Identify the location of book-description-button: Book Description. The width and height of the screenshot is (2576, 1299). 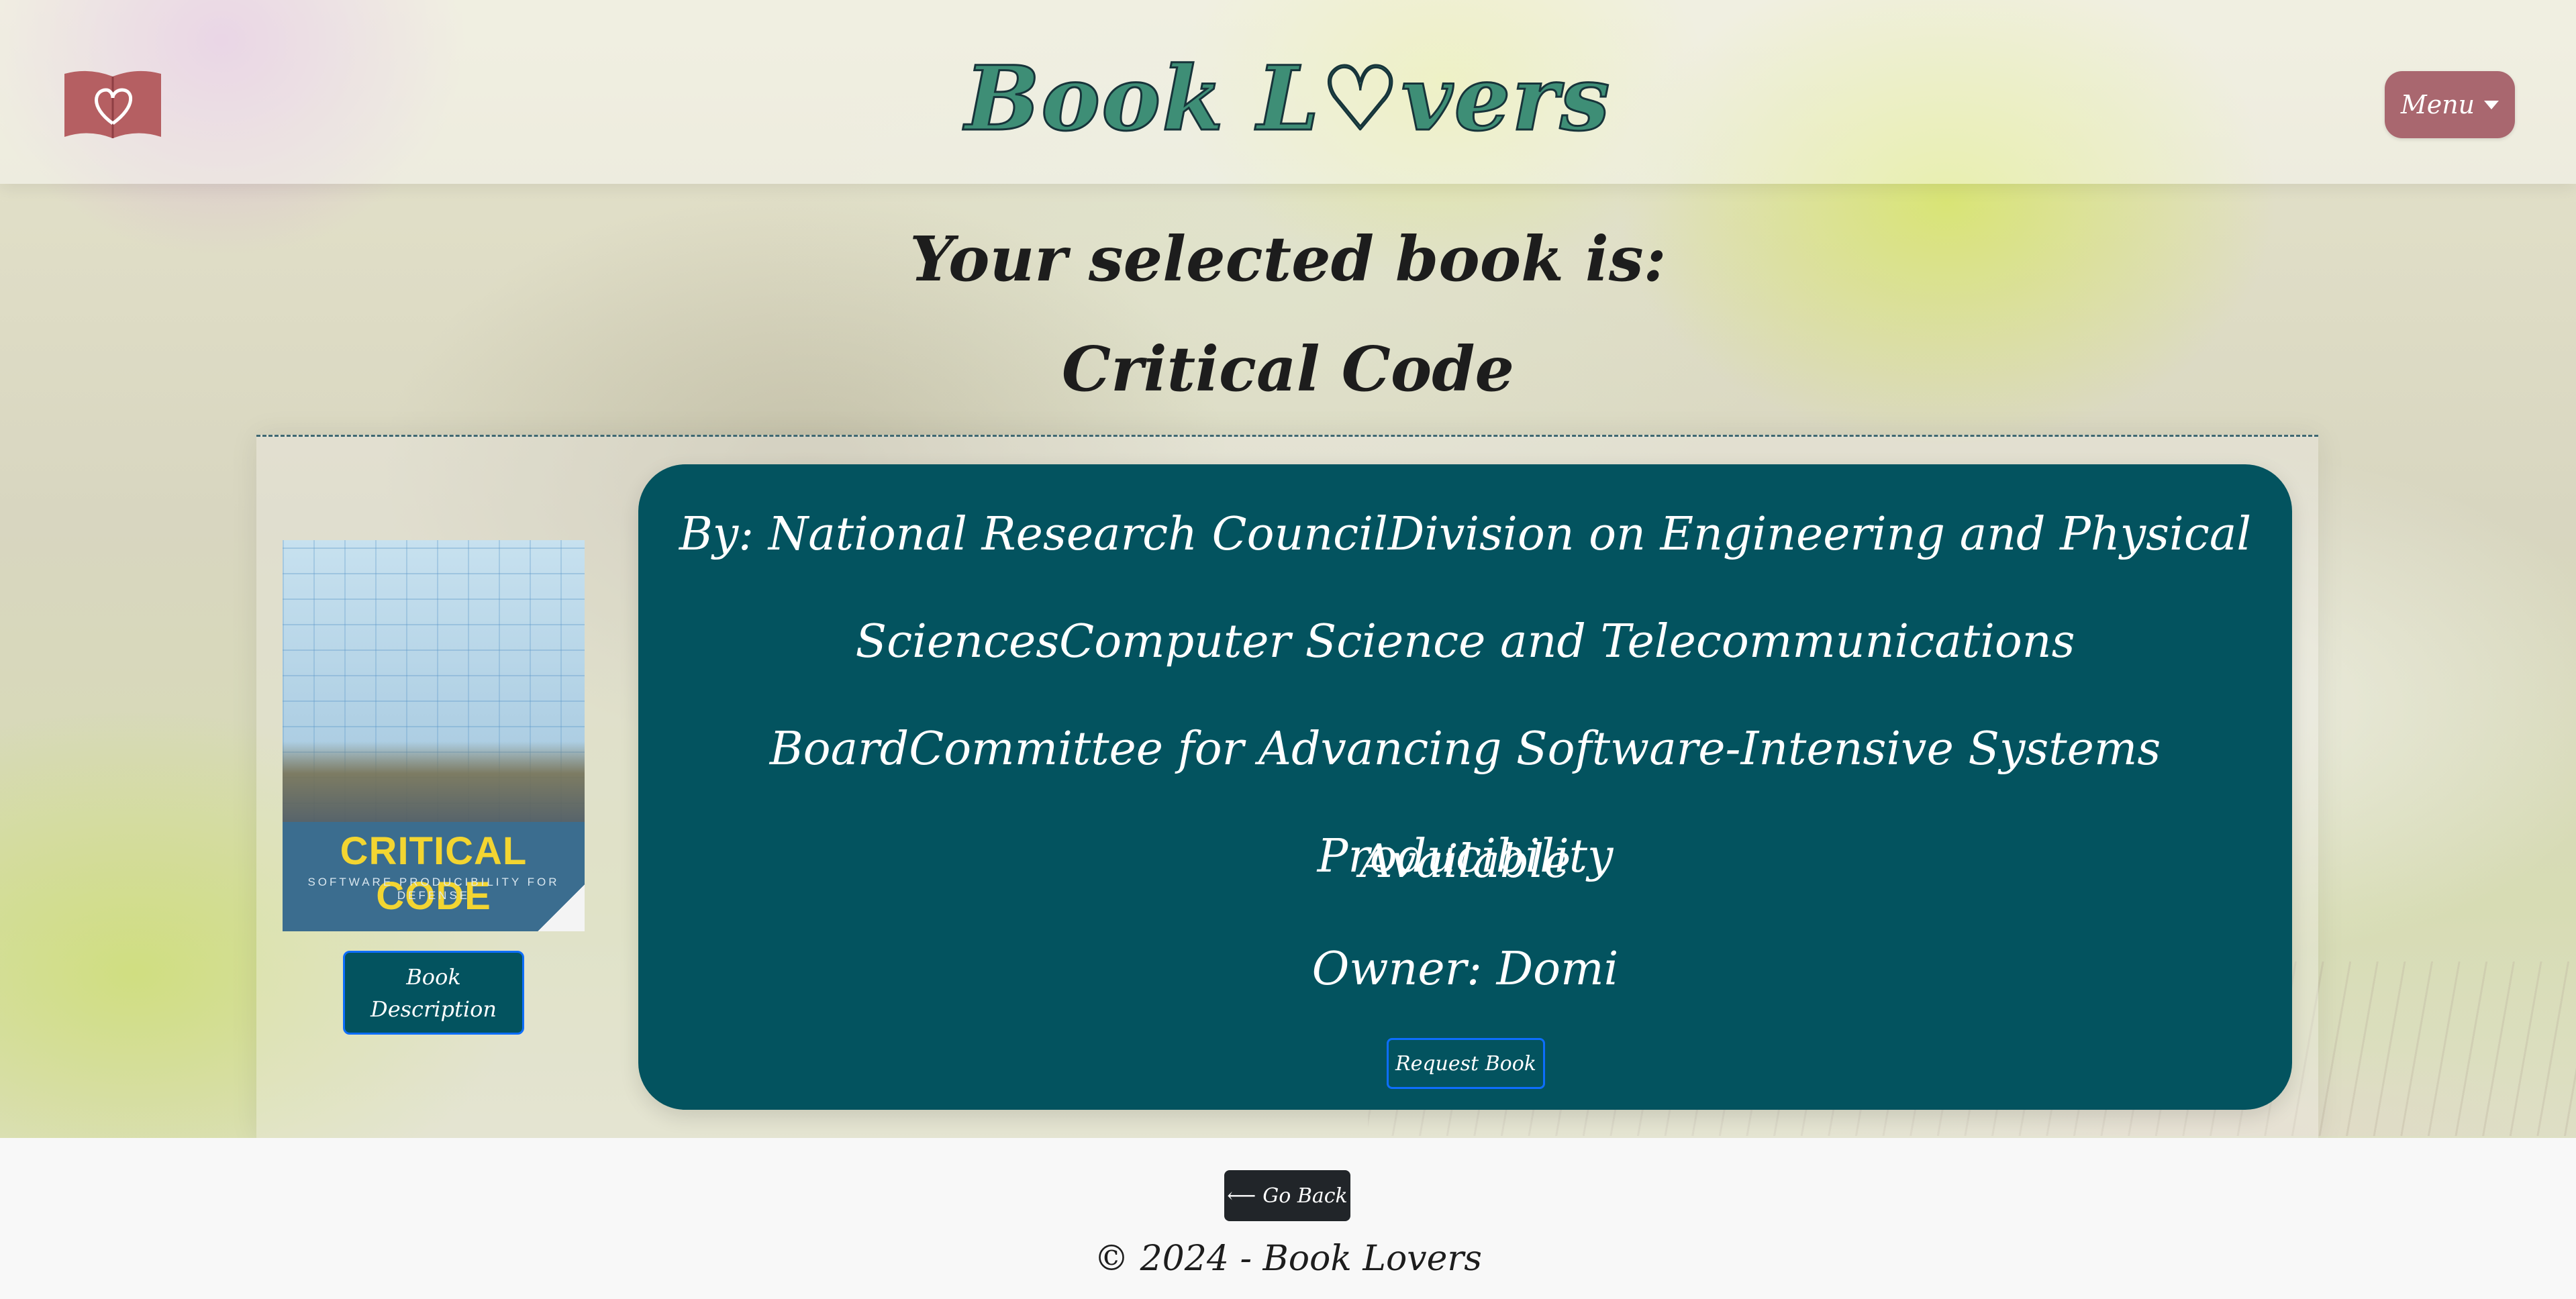
(433, 993).